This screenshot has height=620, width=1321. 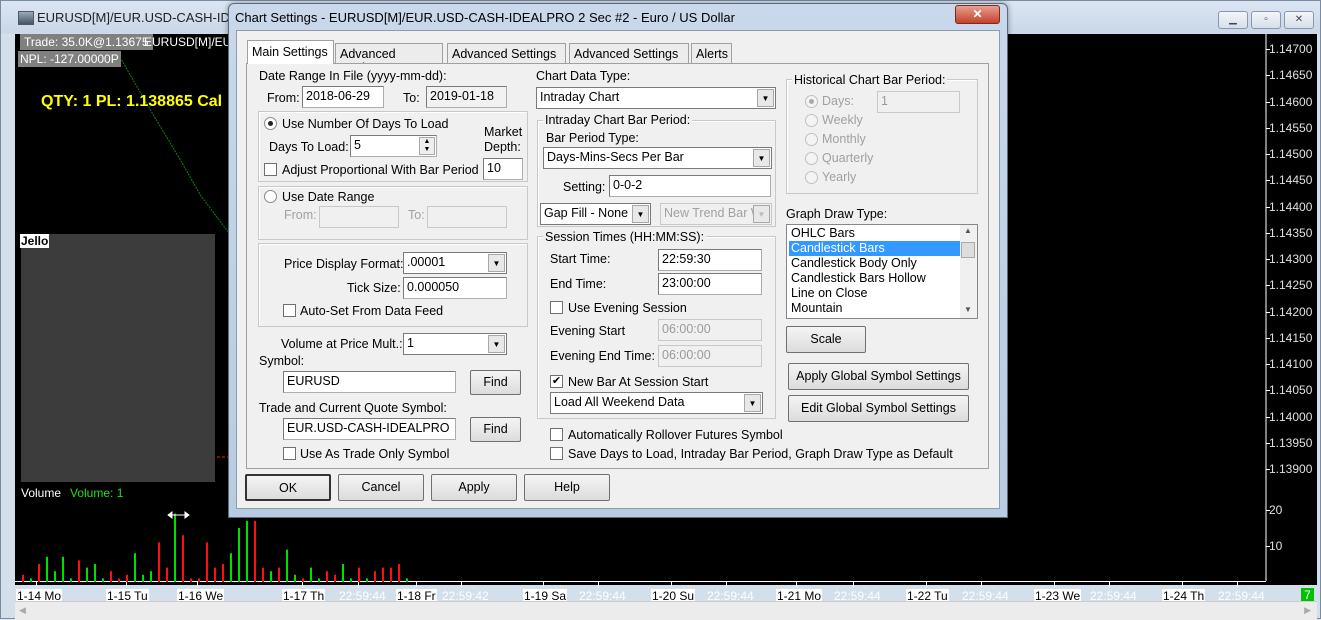 What do you see at coordinates (289, 453) in the screenshot?
I see `trade-only-checkbox` at bounding box center [289, 453].